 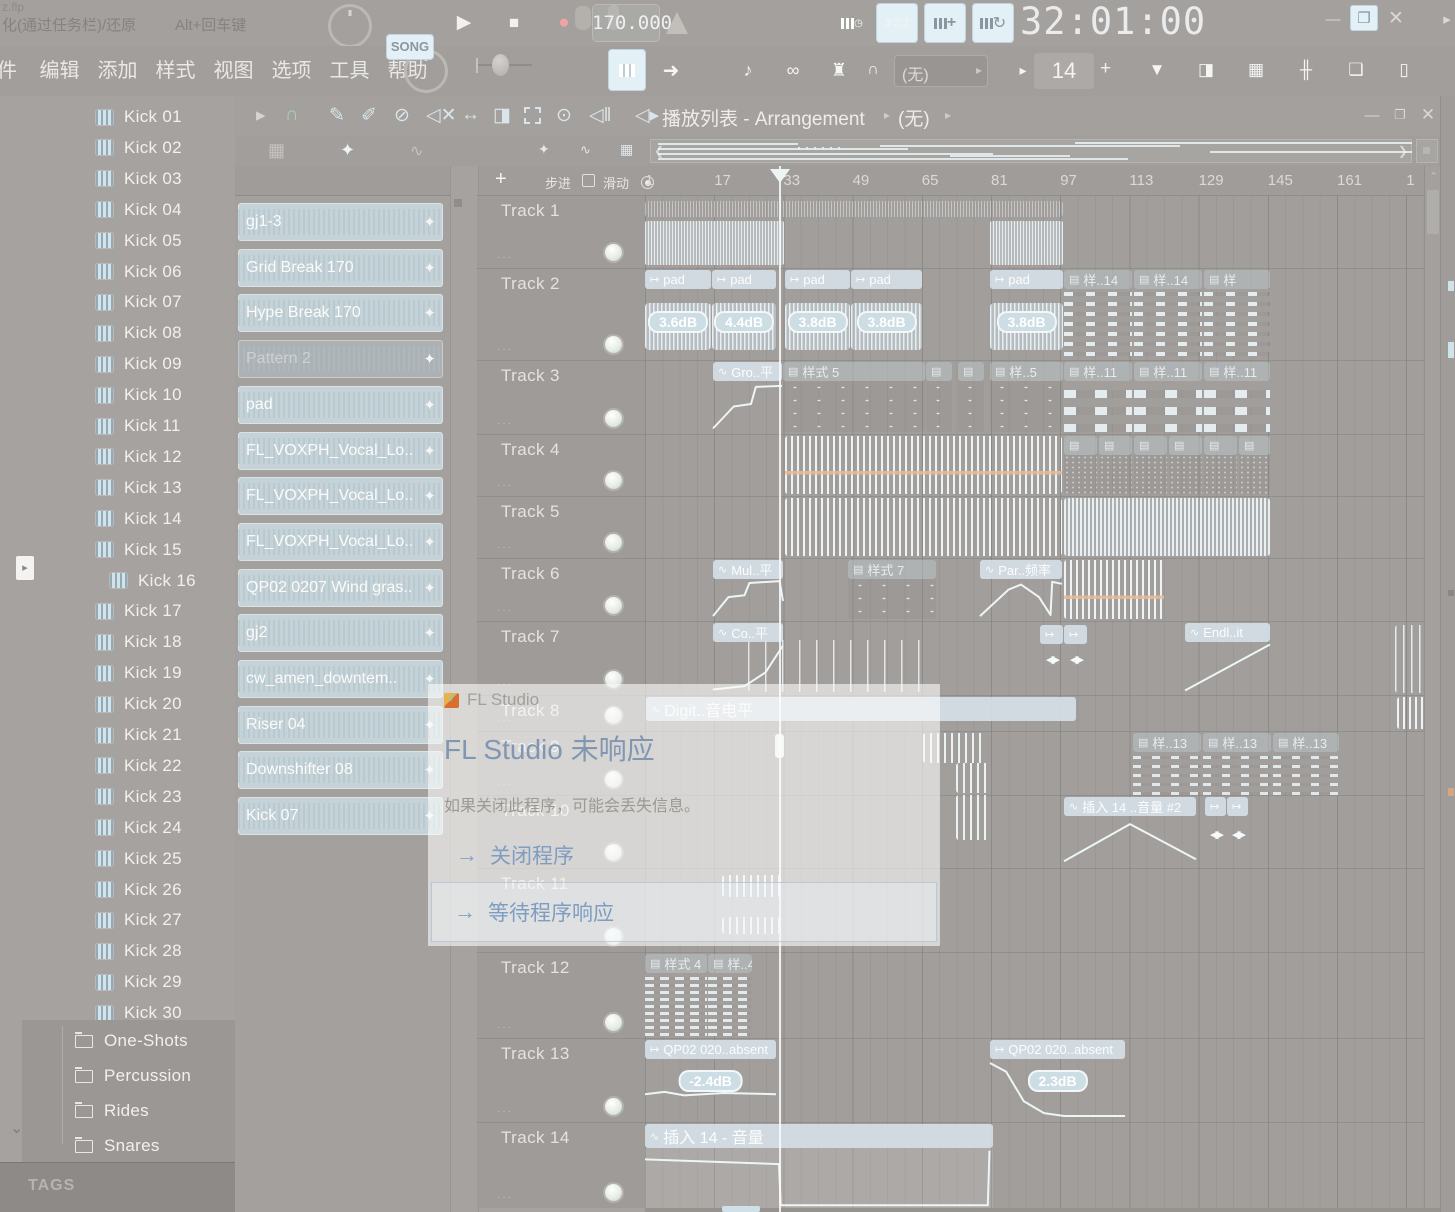 What do you see at coordinates (1306, 70) in the screenshot?
I see `mixer-icon: ╫` at bounding box center [1306, 70].